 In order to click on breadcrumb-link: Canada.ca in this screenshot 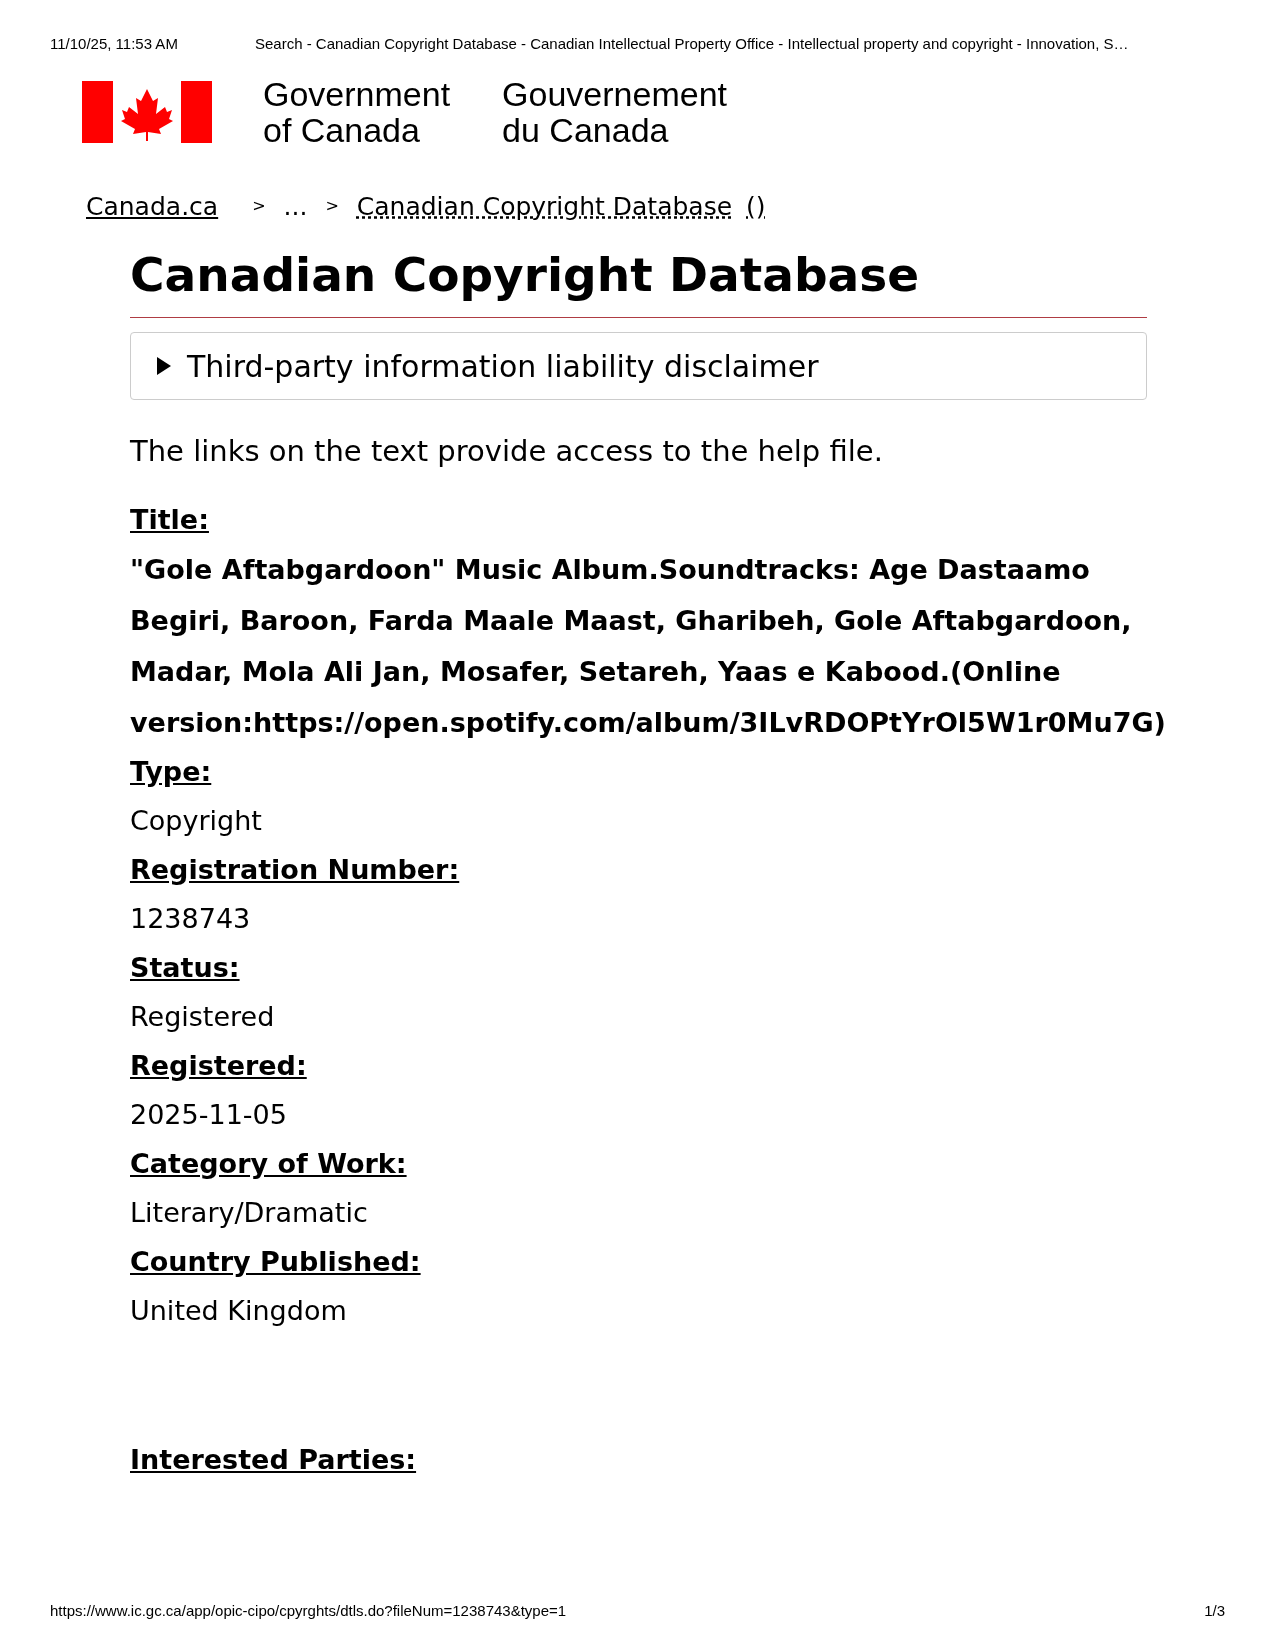, I will do `click(152, 206)`.